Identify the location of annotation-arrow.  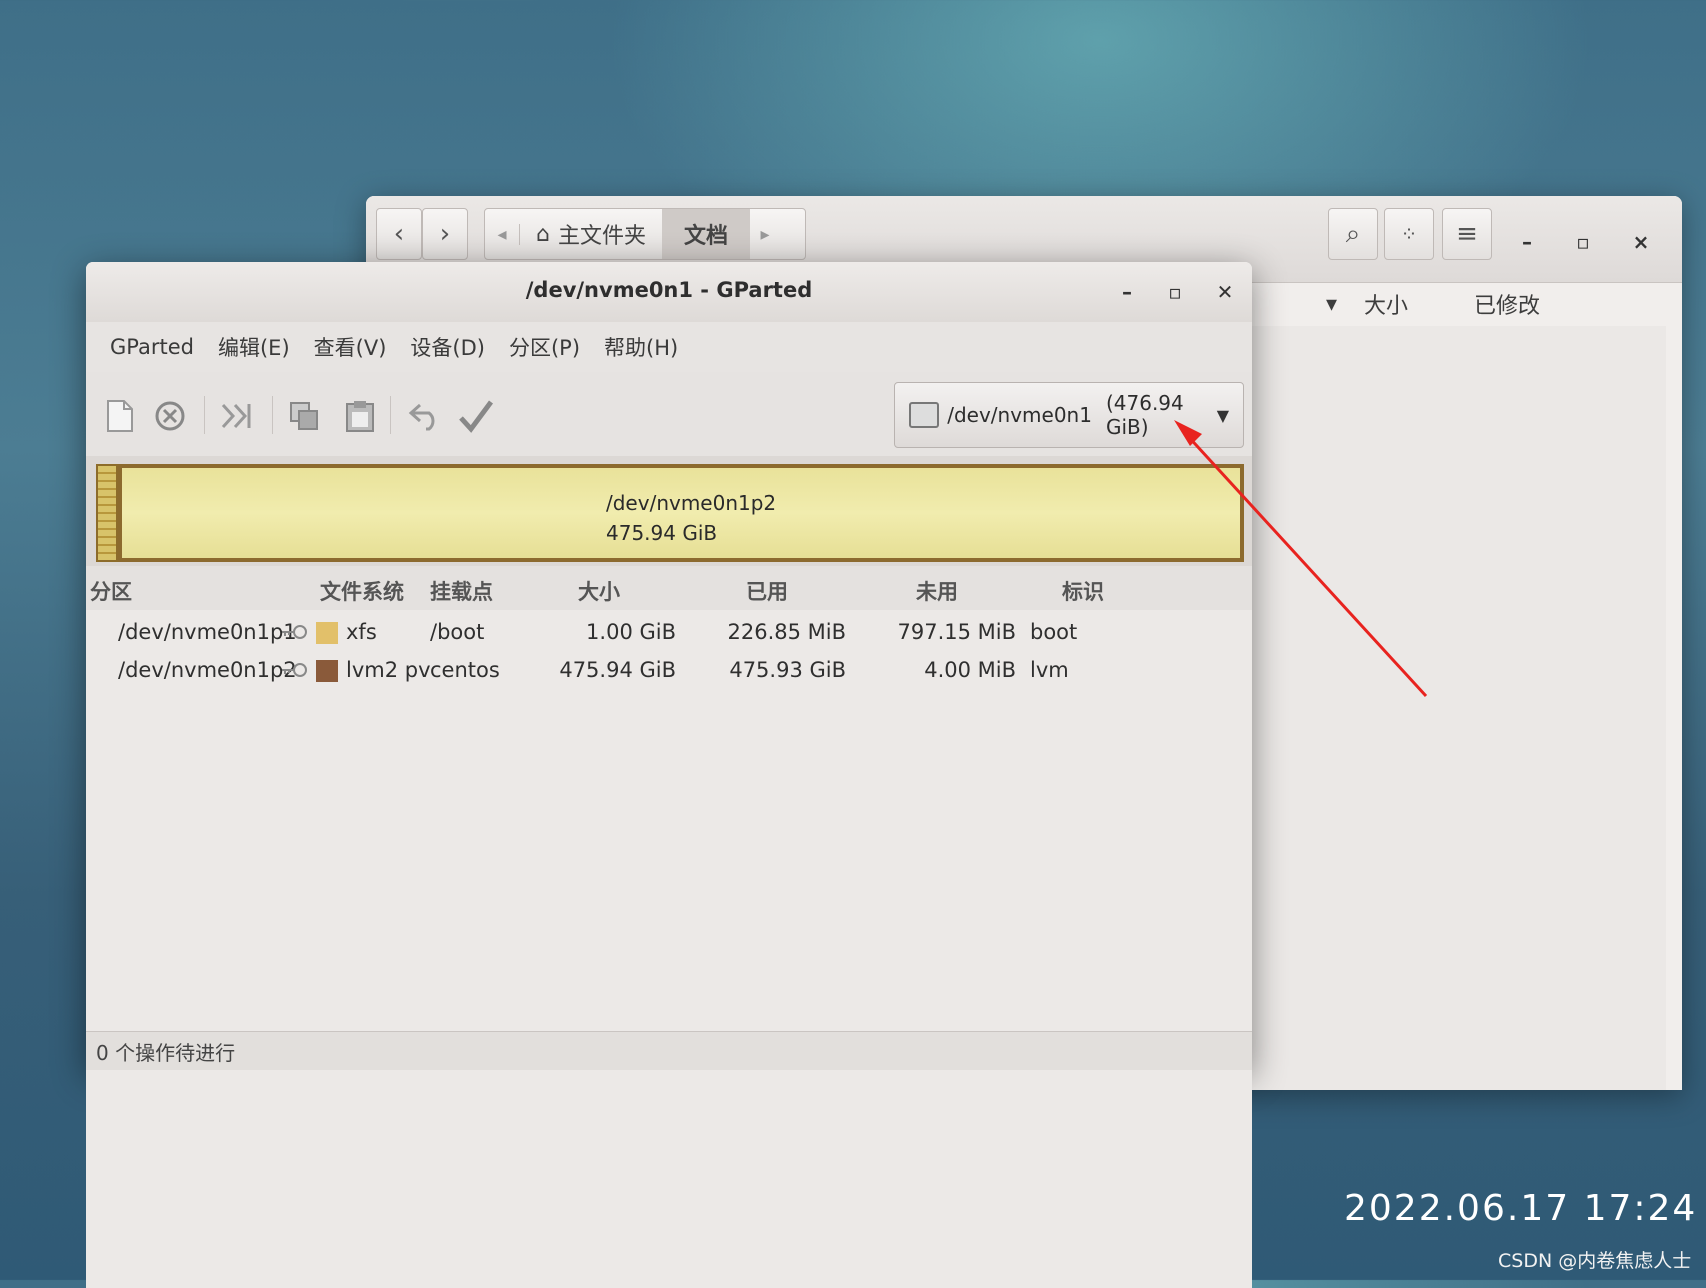
(1301, 559).